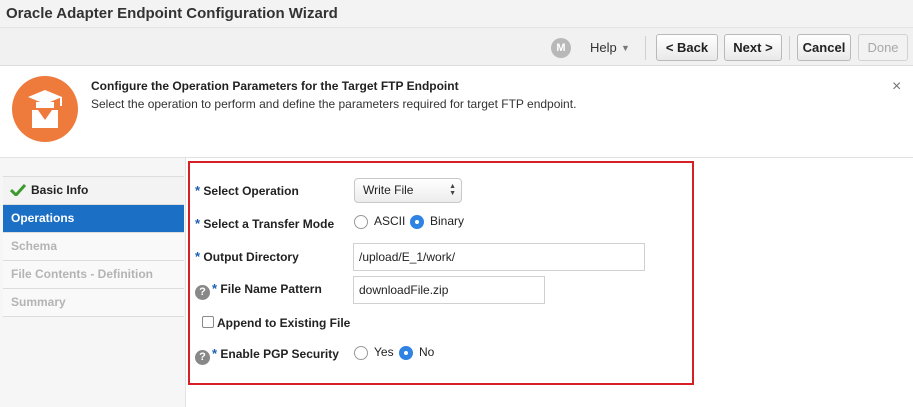 The image size is (913, 407). Describe the element at coordinates (896, 87) in the screenshot. I see `close-icon: ×` at that location.